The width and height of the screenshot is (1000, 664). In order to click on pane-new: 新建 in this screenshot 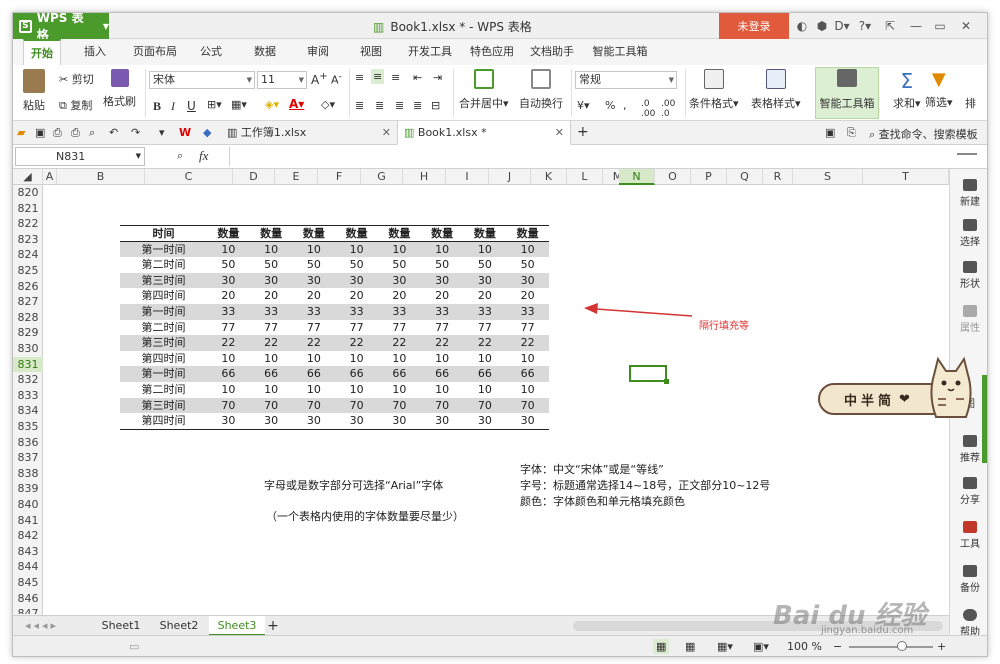, I will do `click(968, 193)`.